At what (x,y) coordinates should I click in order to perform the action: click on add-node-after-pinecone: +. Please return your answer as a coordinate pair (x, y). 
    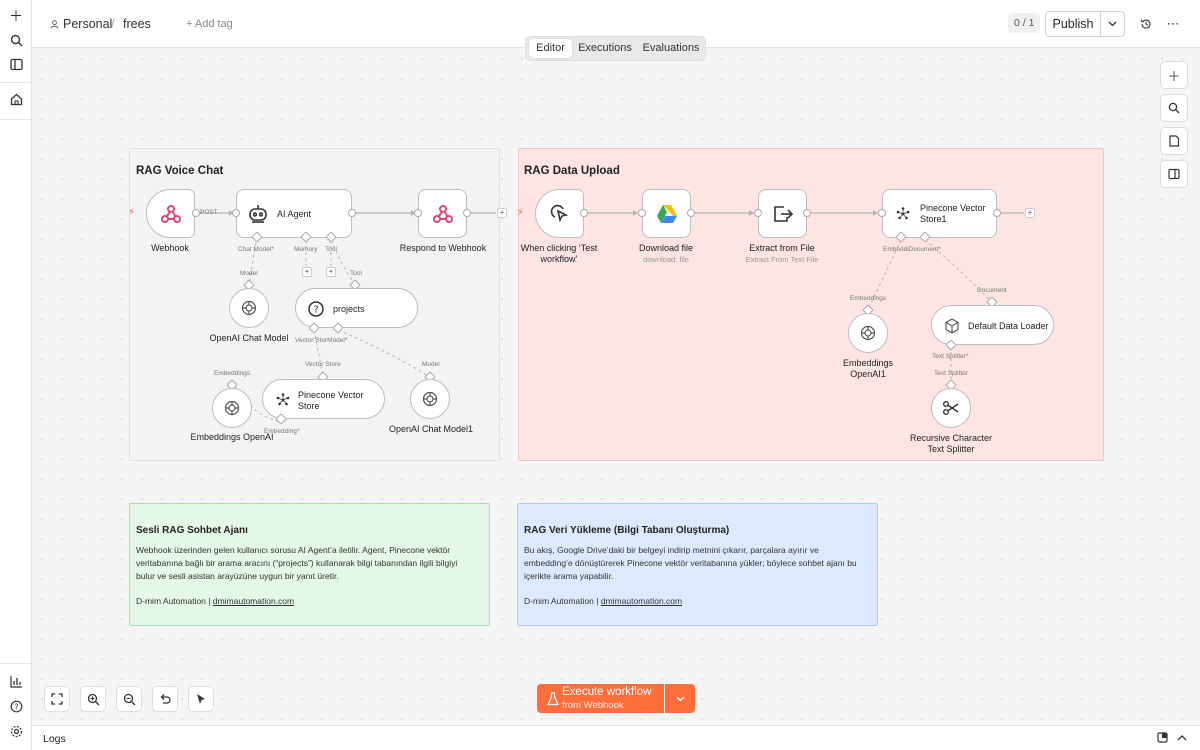
    Looking at the image, I should click on (1030, 213).